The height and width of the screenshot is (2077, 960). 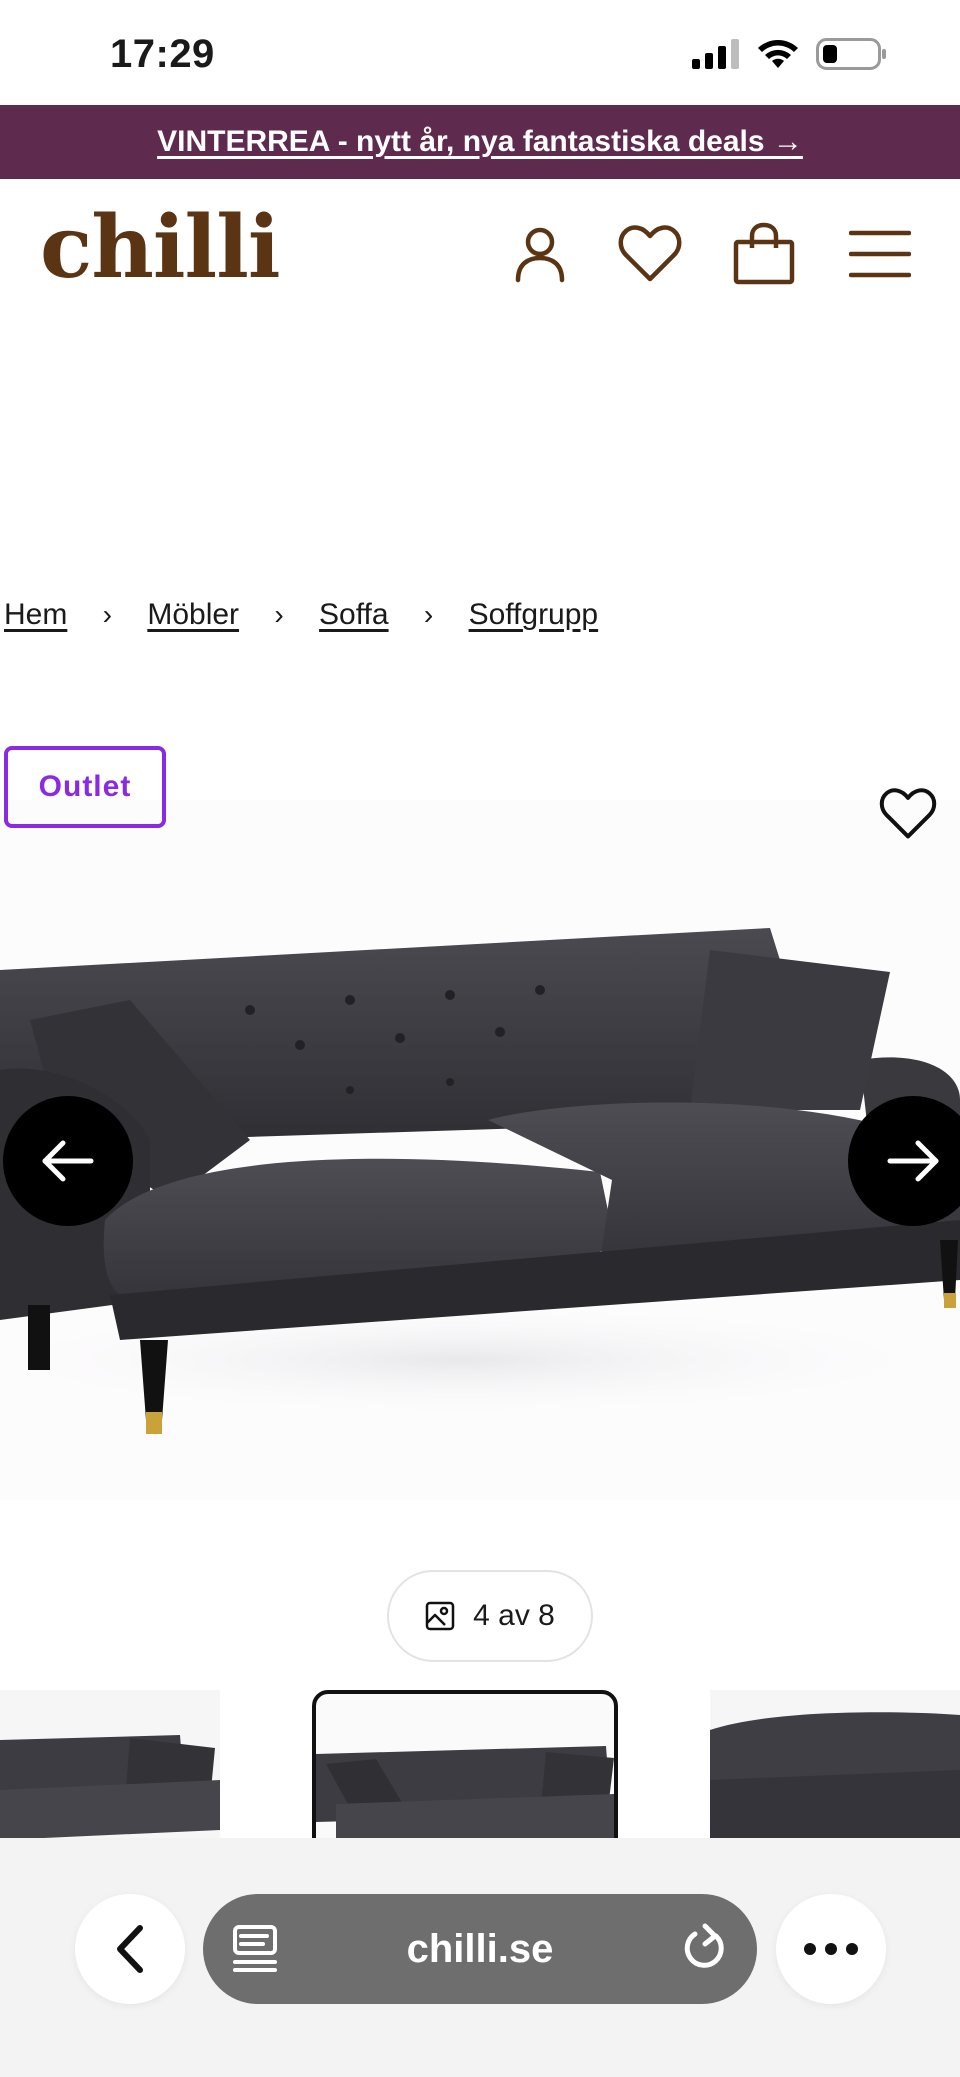 I want to click on browser-back-button, so click(x=130, y=1949).